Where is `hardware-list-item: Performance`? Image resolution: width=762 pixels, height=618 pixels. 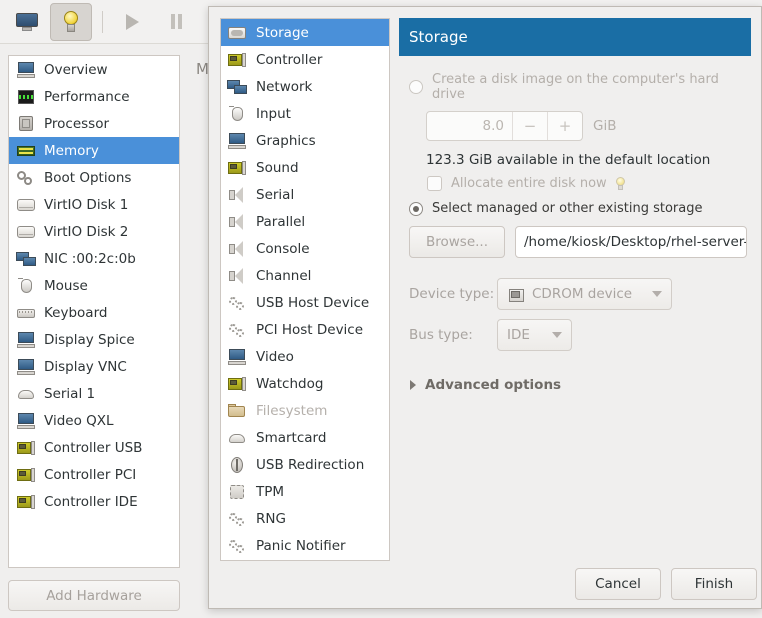 hardware-list-item: Performance is located at coordinates (94, 96).